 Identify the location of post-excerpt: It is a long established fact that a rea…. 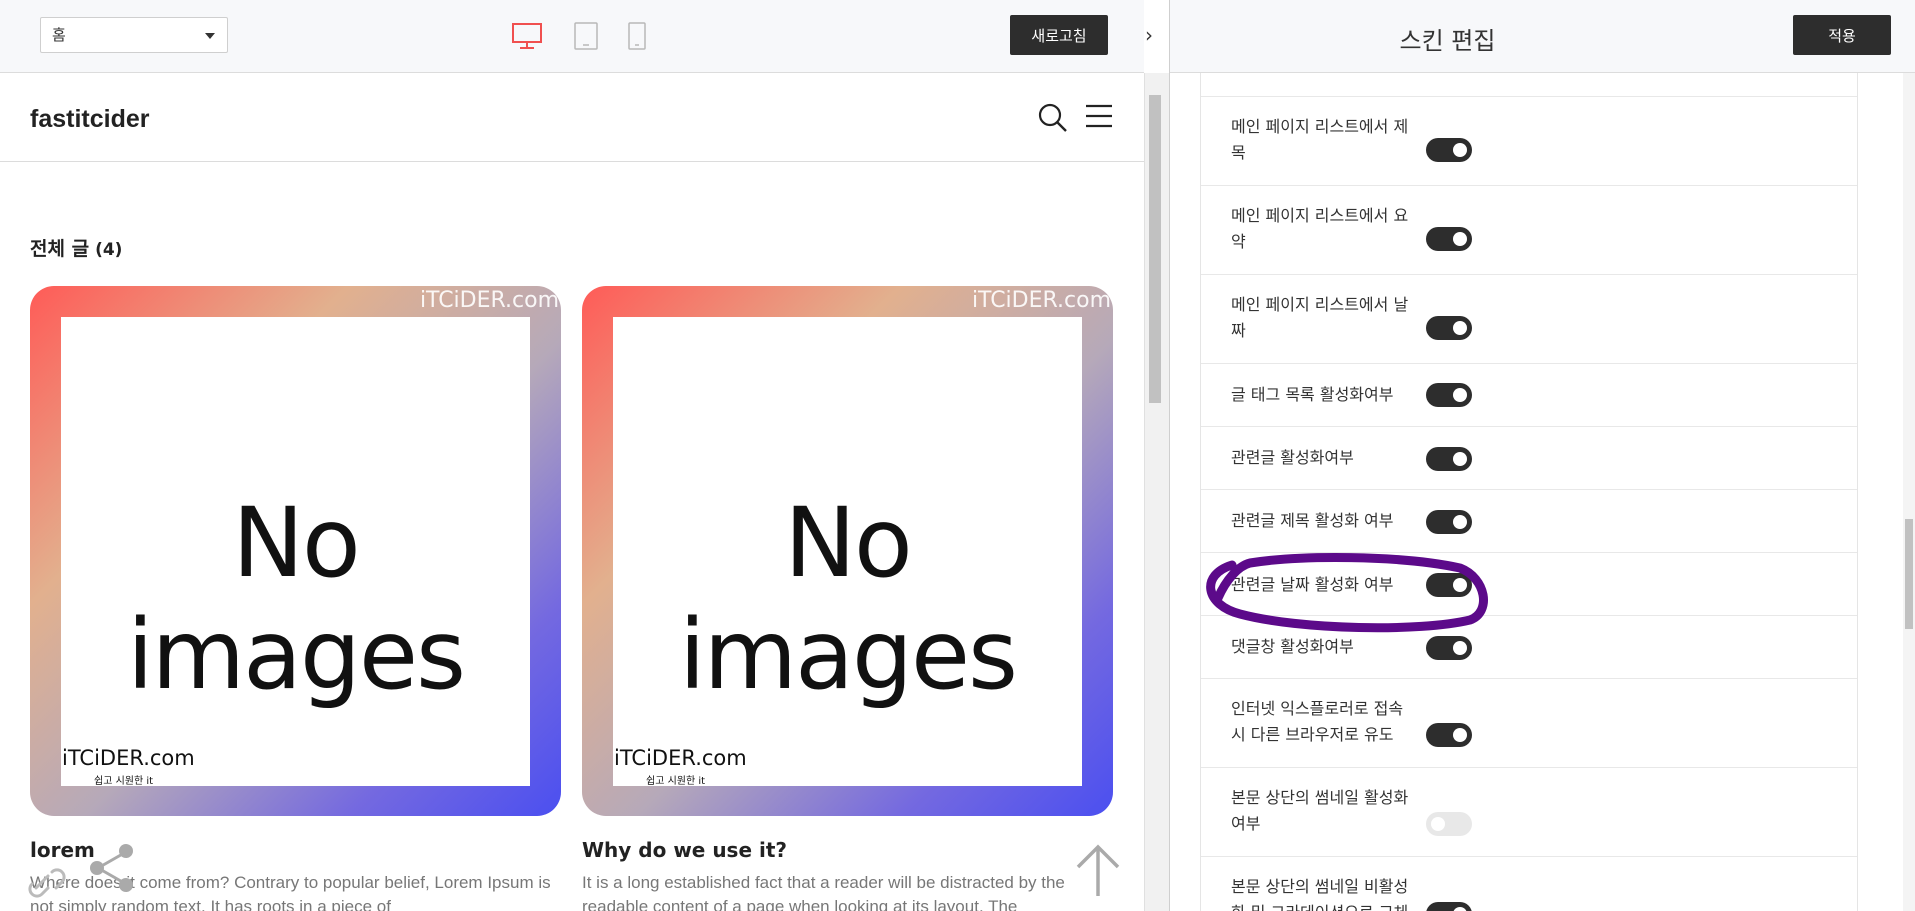
(823, 892).